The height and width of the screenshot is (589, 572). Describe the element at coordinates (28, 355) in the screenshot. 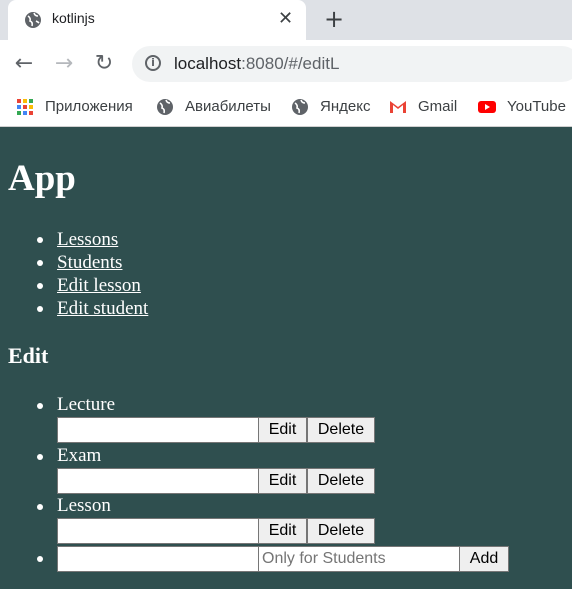

I see `edit-heading: Edit` at that location.